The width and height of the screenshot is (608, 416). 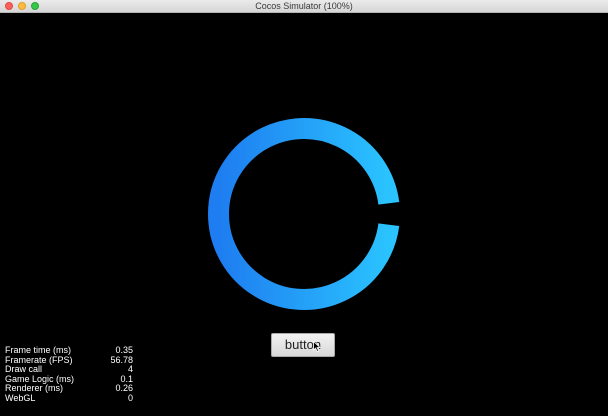 I want to click on stat-row: WebGL 0, so click(x=69, y=398).